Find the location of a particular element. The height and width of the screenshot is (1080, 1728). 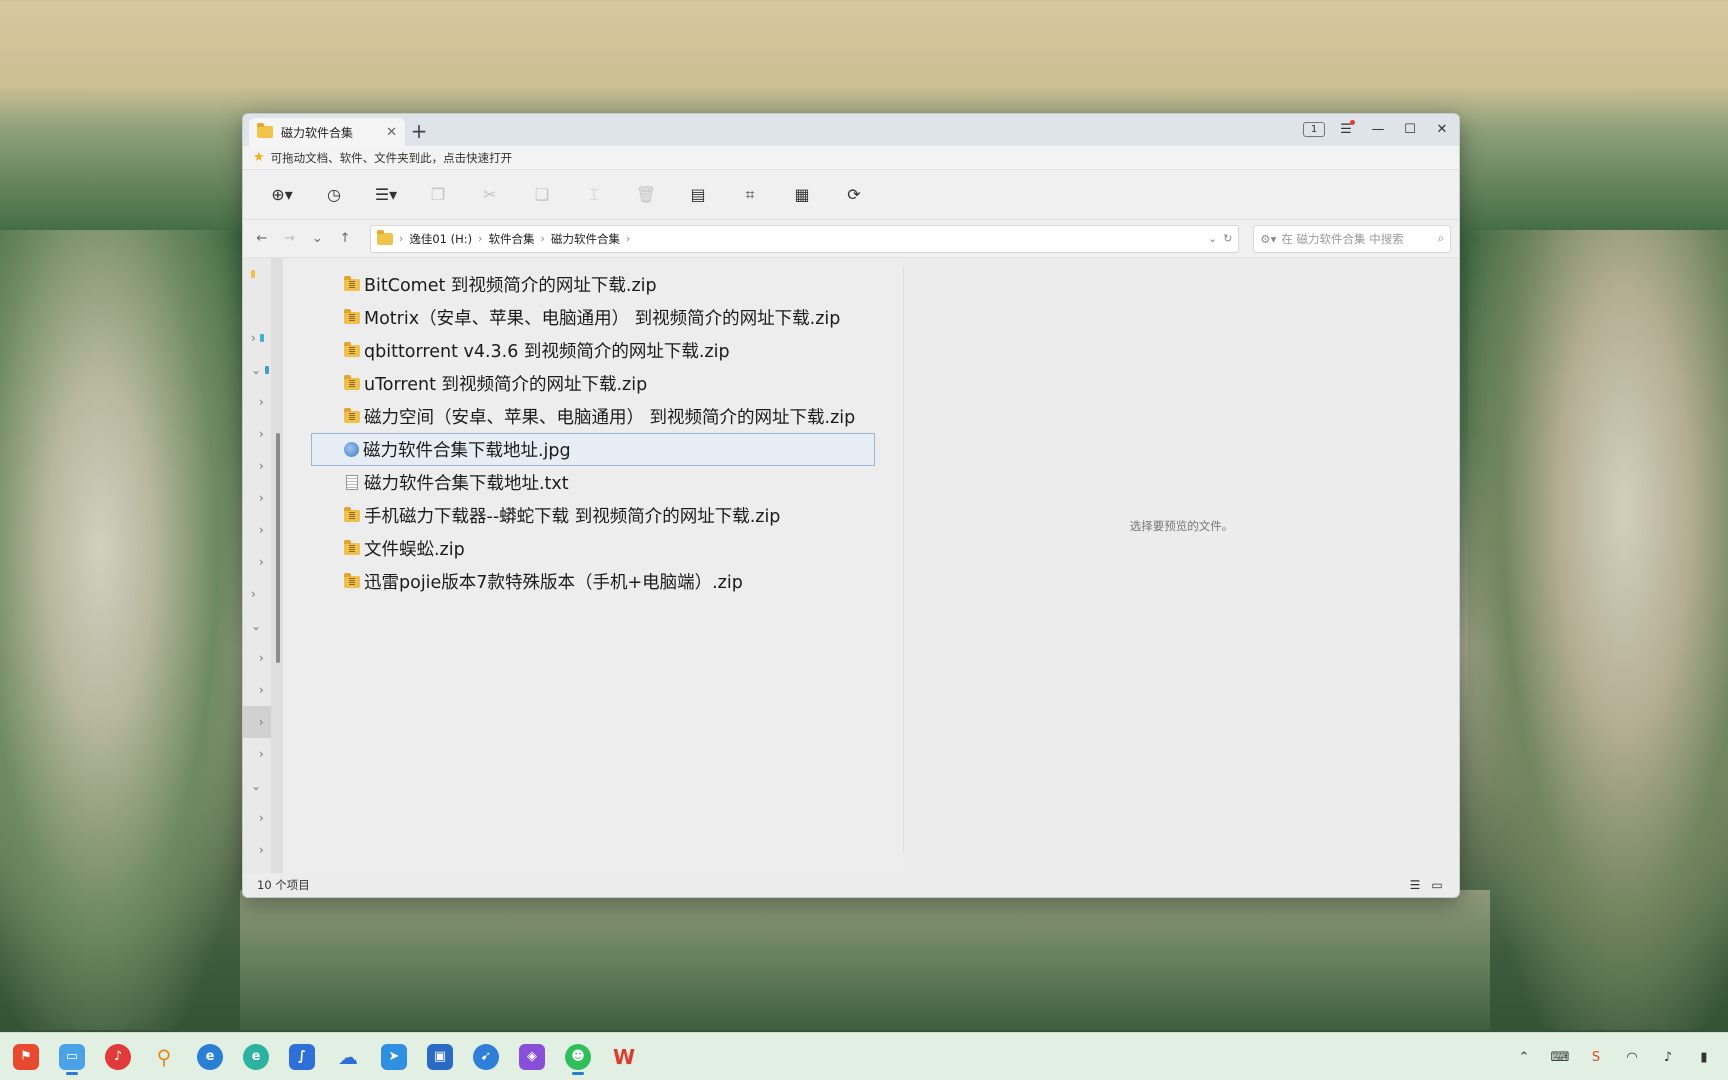

file-row-selected: 磁力软件合集下载地址.jpg is located at coordinates (593, 449).